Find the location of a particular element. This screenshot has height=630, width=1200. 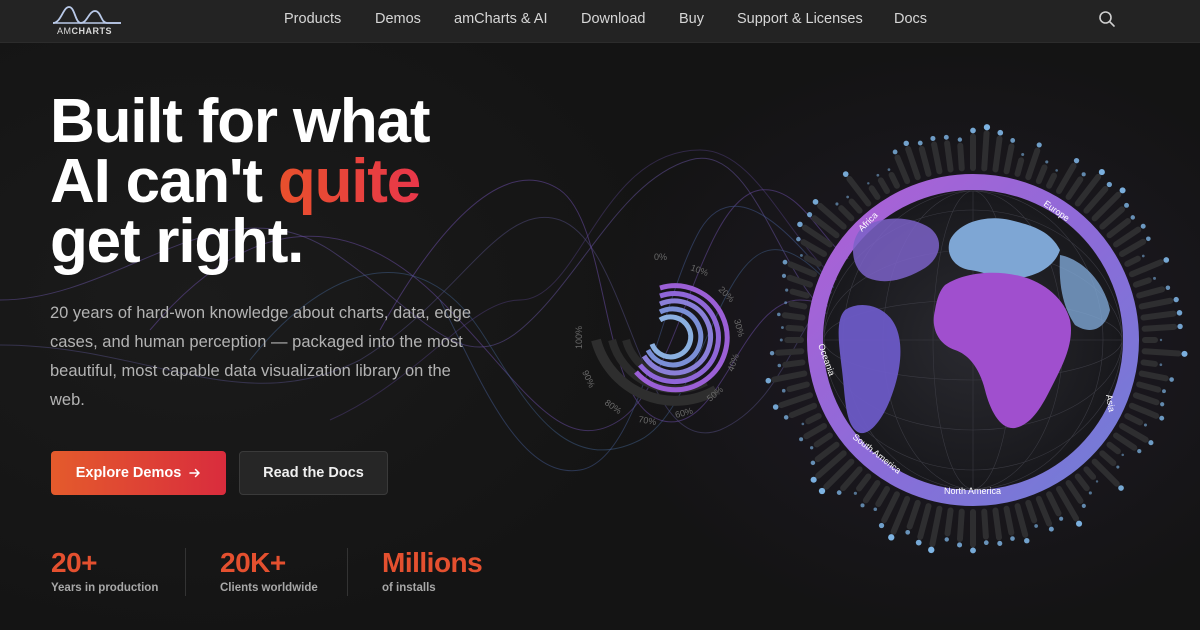

stat-years: 20+ Years in production is located at coordinates (104, 570).